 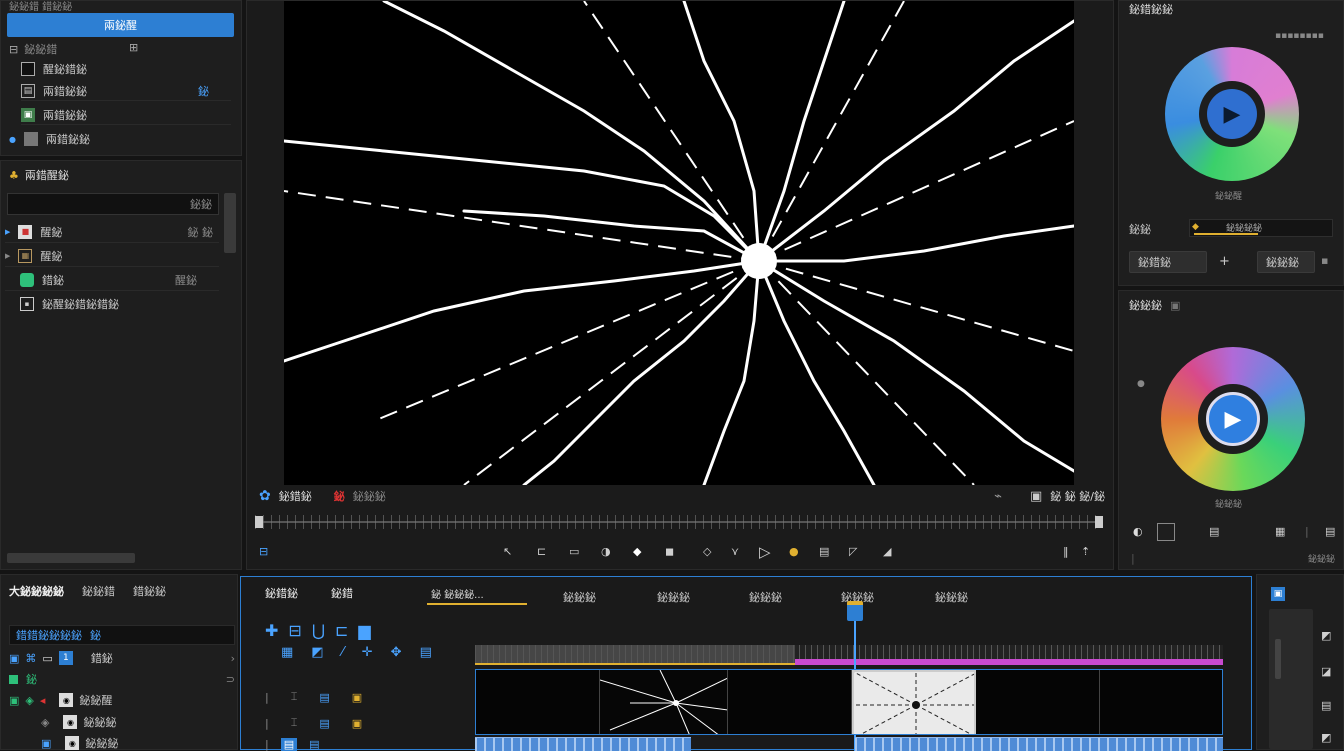 What do you see at coordinates (1286, 262) in the screenshot?
I see `value-field-2: 鉍鉍鉍` at bounding box center [1286, 262].